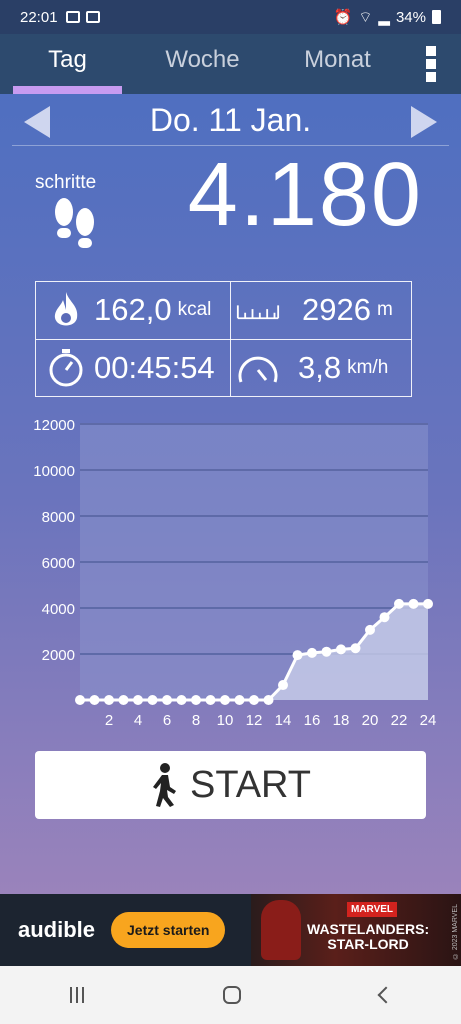  Describe the element at coordinates (58, 563) in the screenshot. I see `y-tick-label: 6000` at that location.